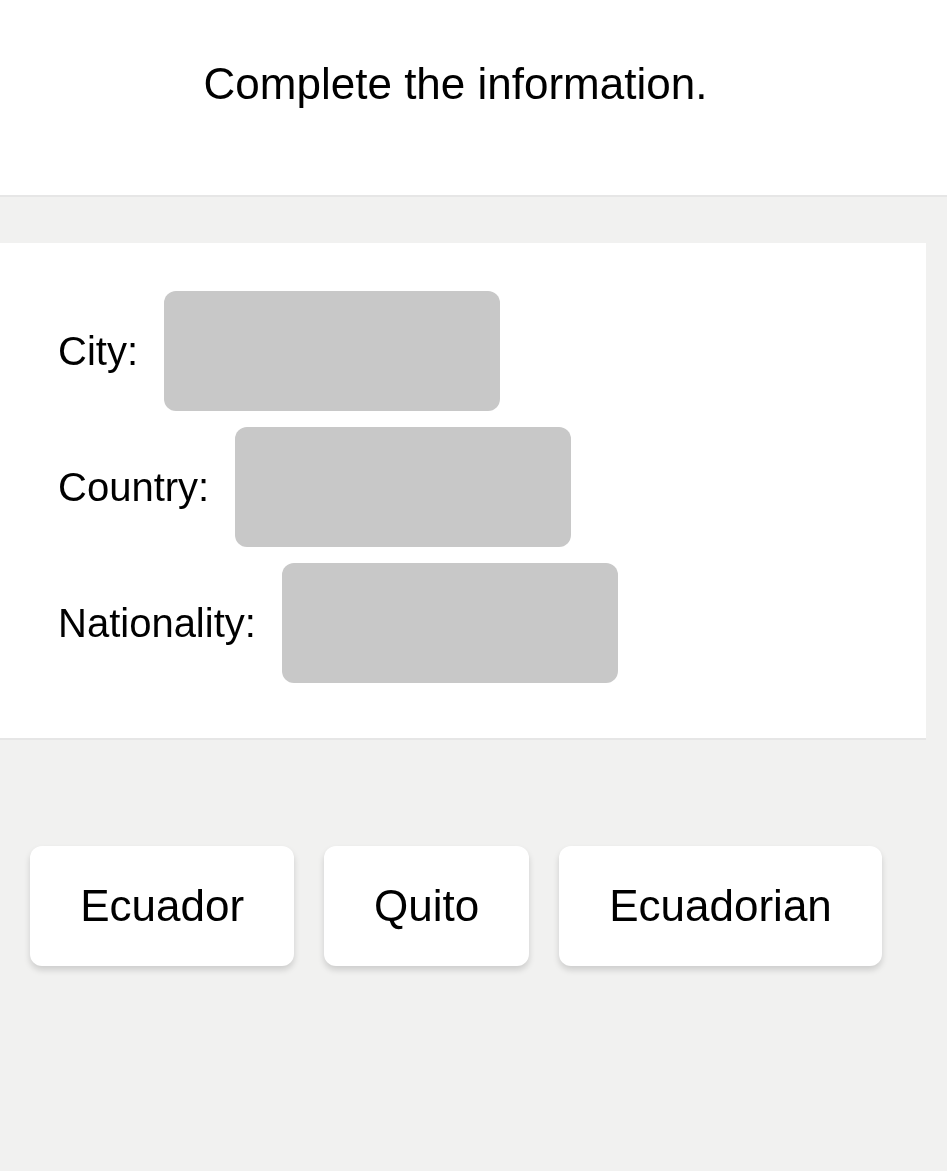  What do you see at coordinates (98, 351) in the screenshot?
I see `field-label: City:` at bounding box center [98, 351].